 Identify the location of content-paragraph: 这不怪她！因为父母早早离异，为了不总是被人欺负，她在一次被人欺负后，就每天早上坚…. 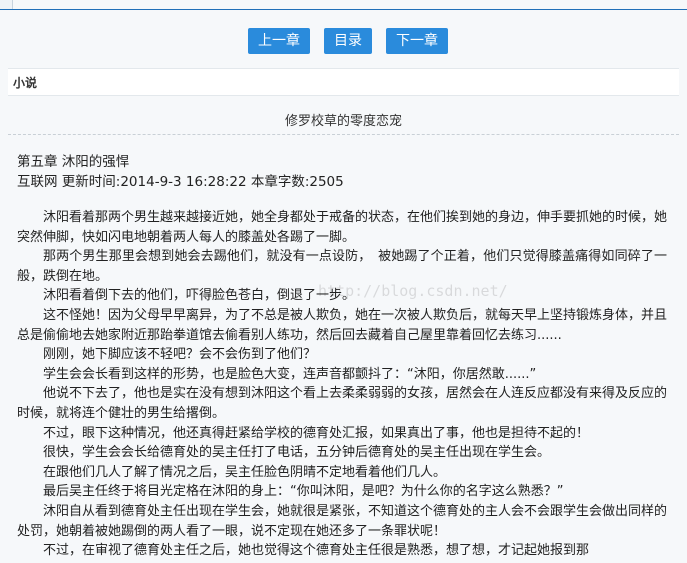
(342, 325).